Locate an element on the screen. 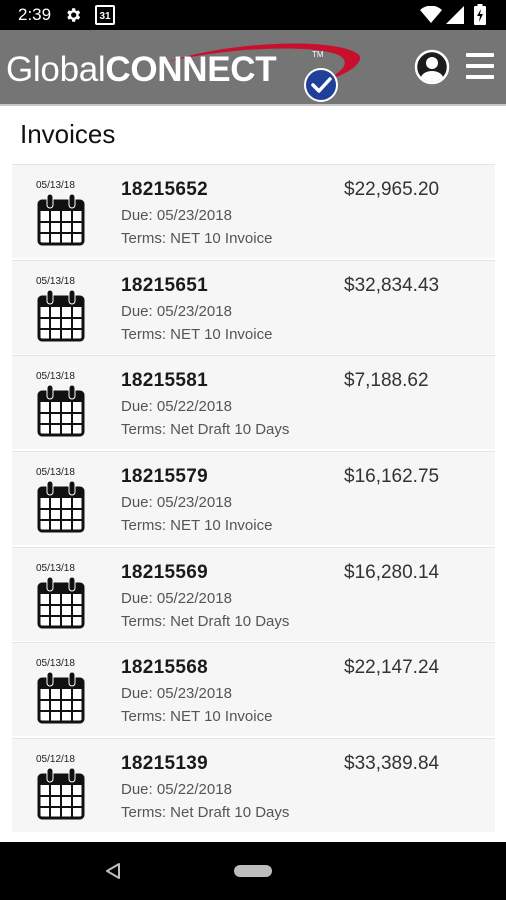  calendar-icon: 31 is located at coordinates (105, 15).